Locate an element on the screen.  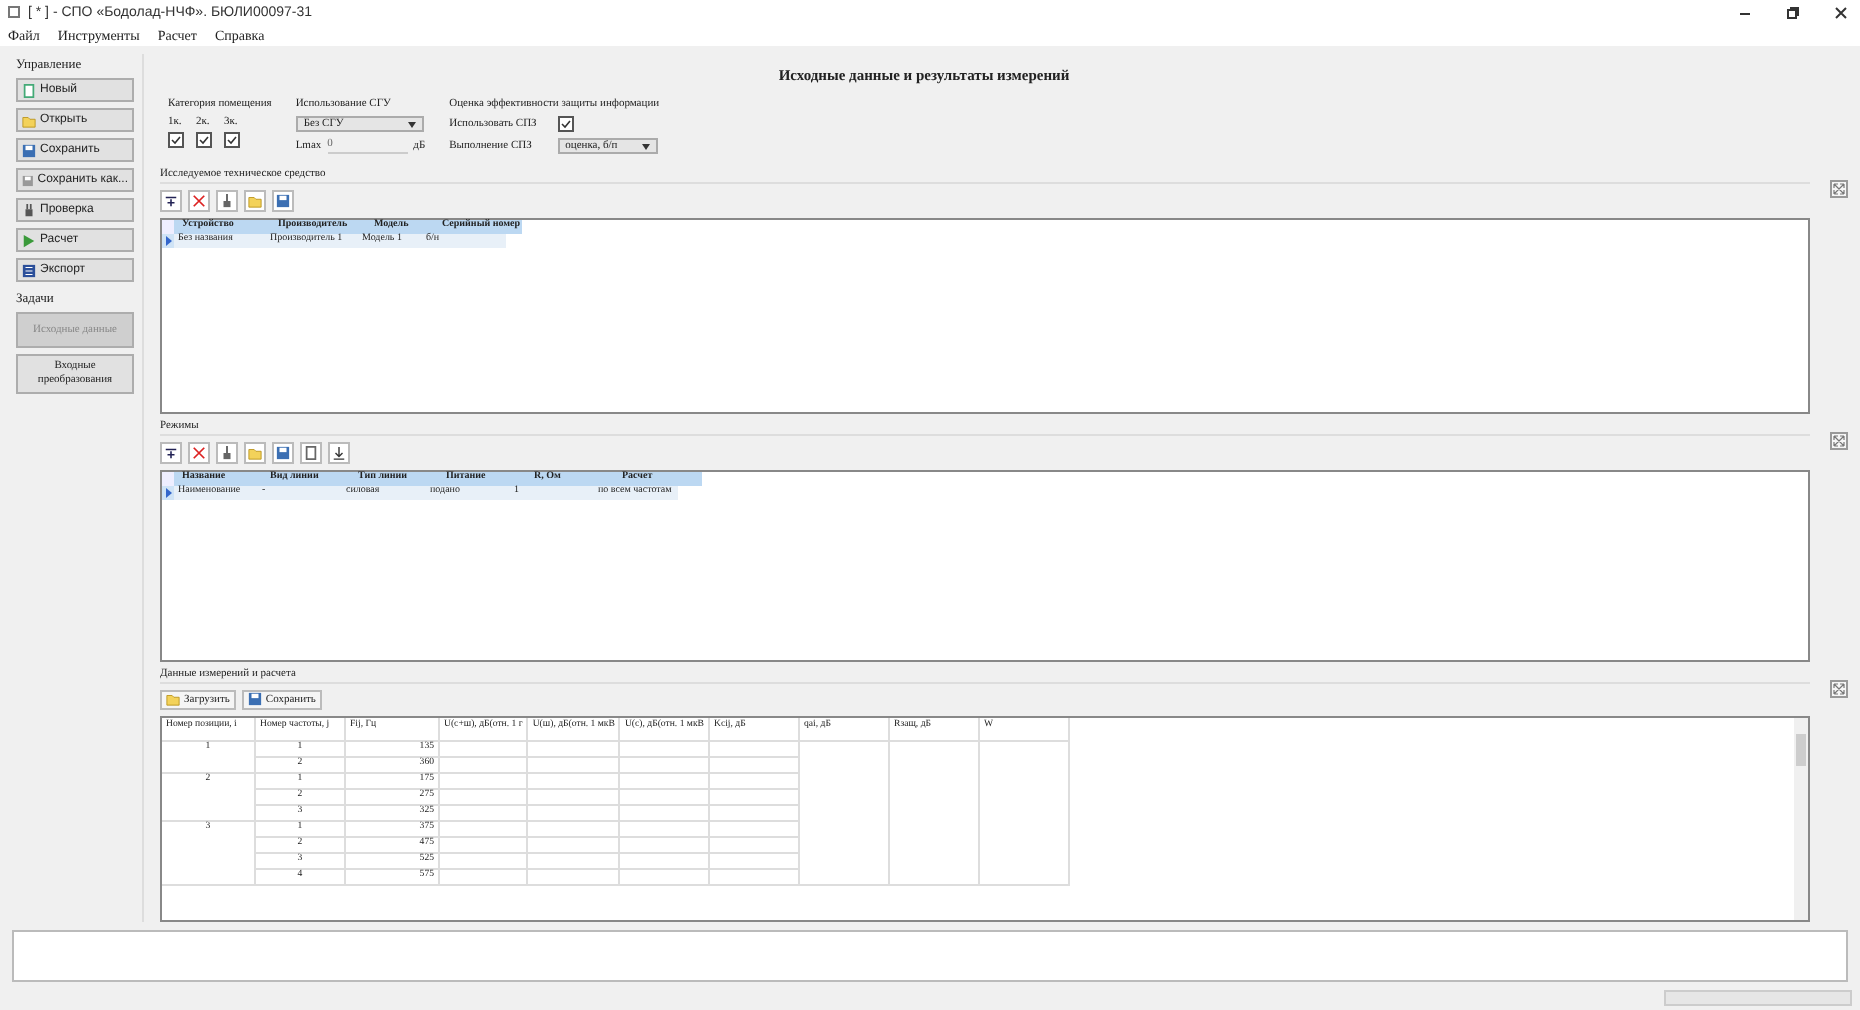
play-icon is located at coordinates (29, 240).